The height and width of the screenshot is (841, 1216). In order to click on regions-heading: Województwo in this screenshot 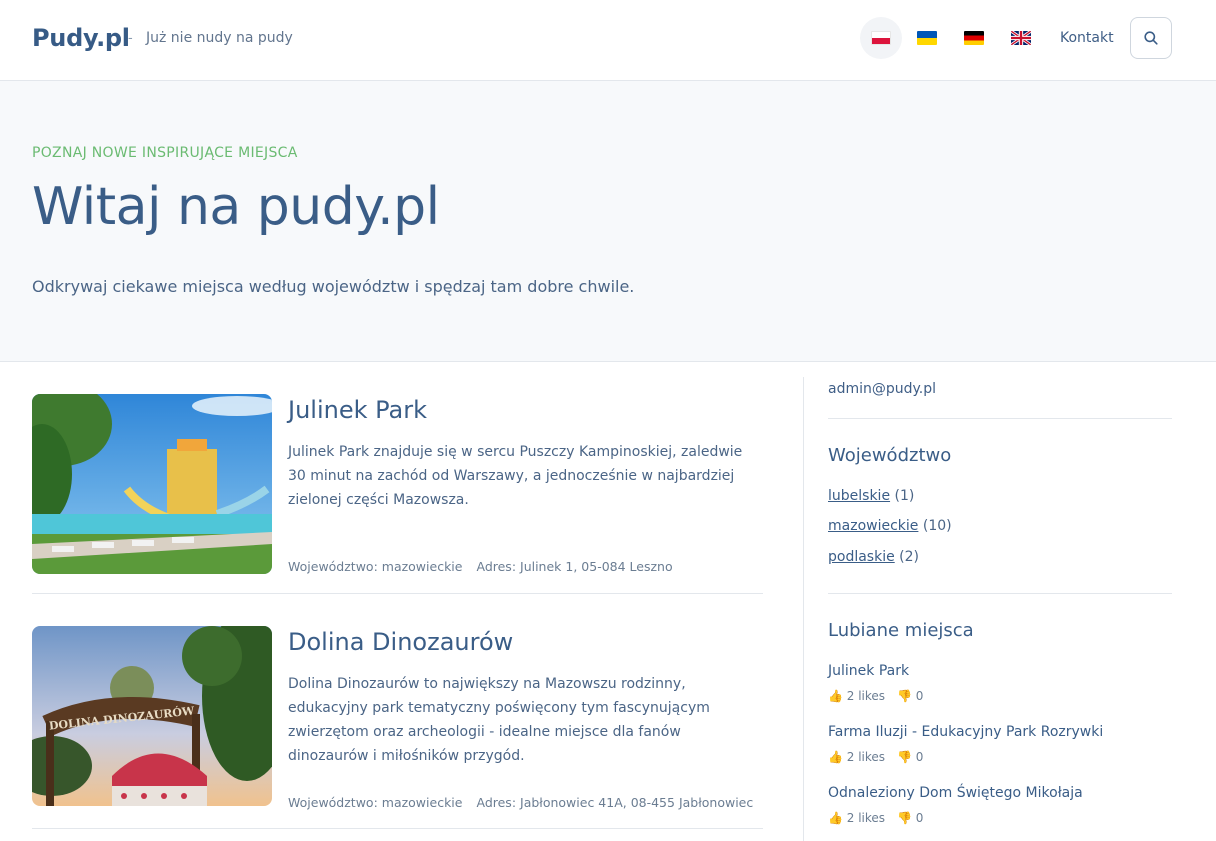, I will do `click(890, 455)`.